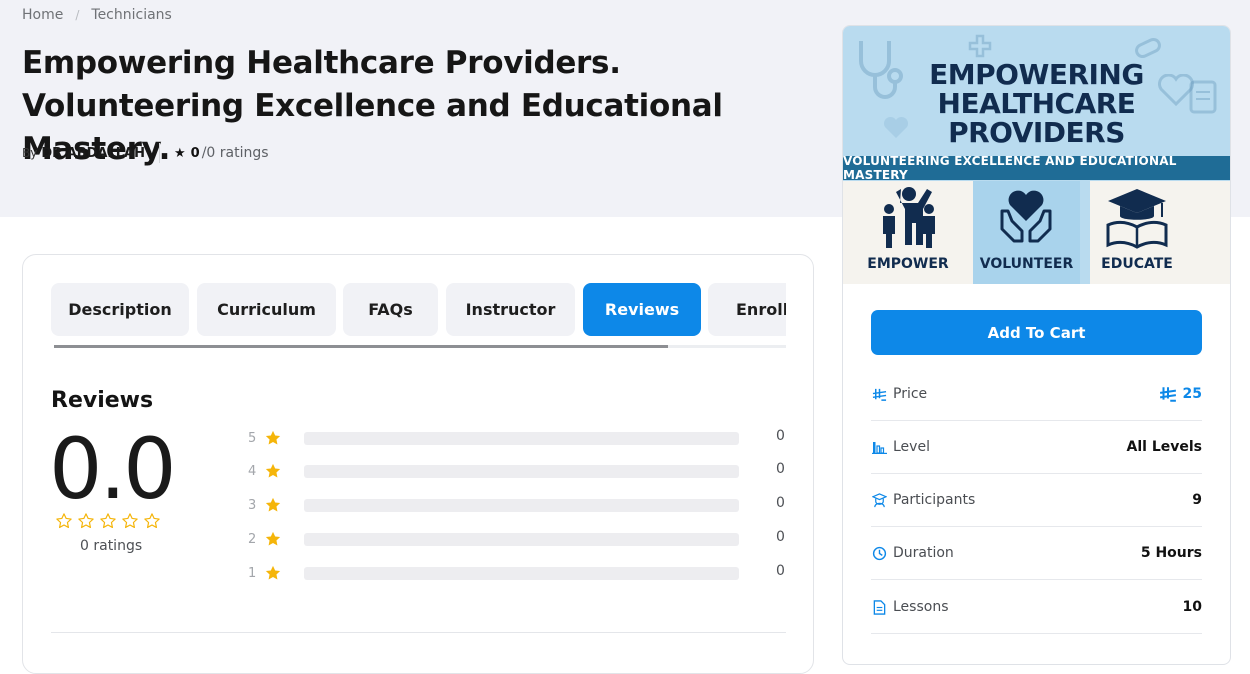 Image resolution: width=1250 pixels, height=674 pixels. Describe the element at coordinates (879, 500) in the screenshot. I see `graduate-icon` at that location.